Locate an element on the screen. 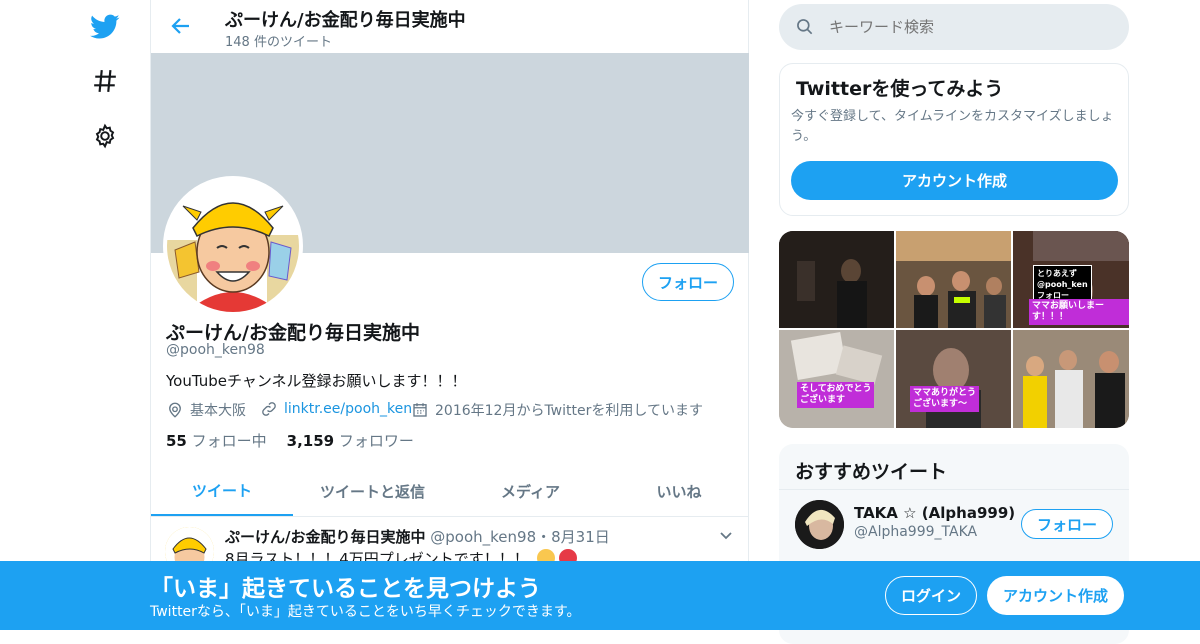  profile-avatar is located at coordinates (233, 246).